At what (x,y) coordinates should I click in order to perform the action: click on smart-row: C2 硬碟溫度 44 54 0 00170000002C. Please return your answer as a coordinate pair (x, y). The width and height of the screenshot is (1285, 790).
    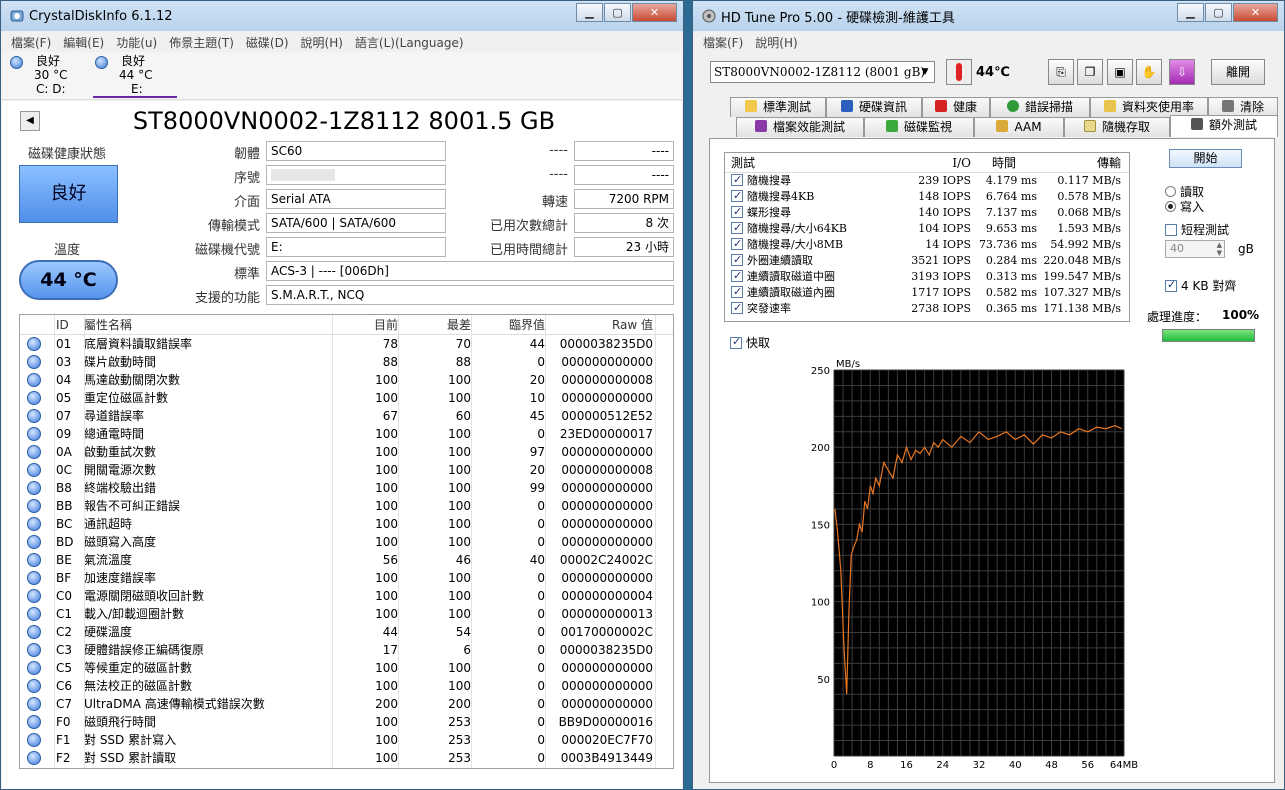
    Looking at the image, I should click on (346, 632).